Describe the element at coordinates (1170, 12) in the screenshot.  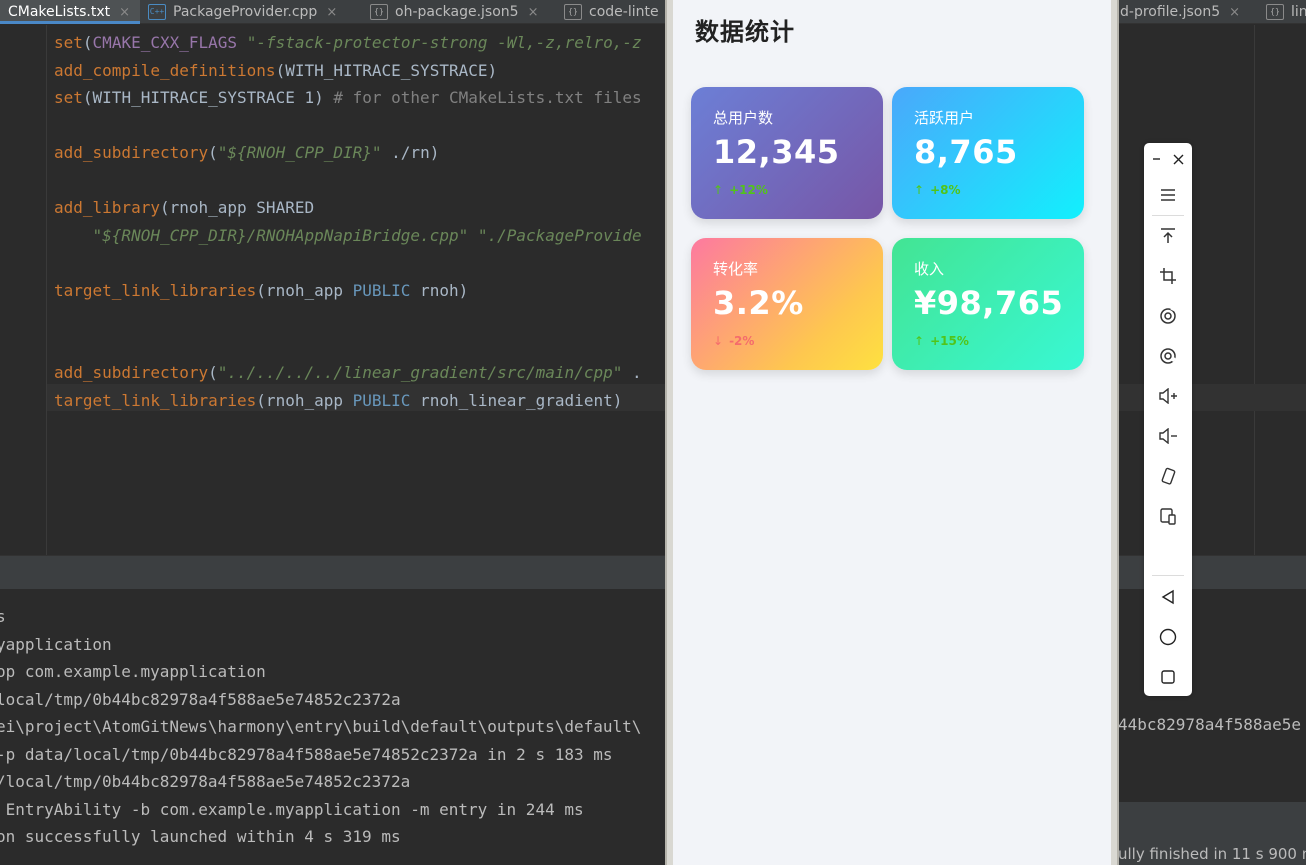
I see `tab-label: d-profile.json5` at that location.